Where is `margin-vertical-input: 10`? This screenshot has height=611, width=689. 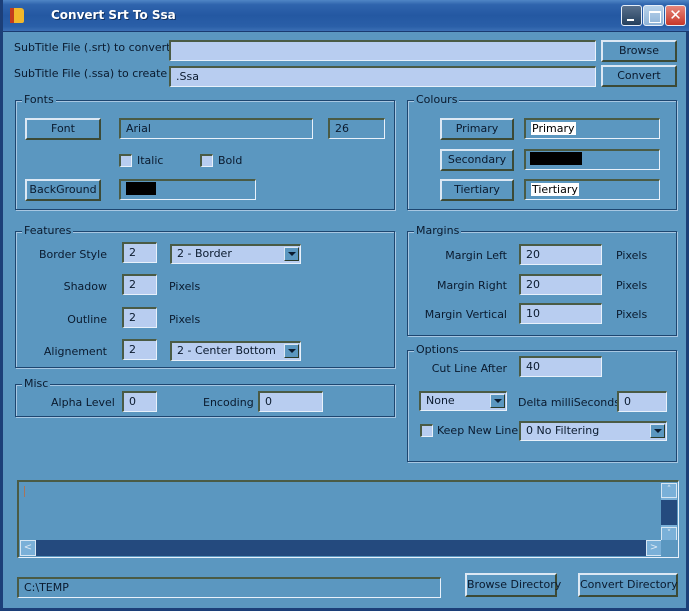
margin-vertical-input: 10 is located at coordinates (560, 313).